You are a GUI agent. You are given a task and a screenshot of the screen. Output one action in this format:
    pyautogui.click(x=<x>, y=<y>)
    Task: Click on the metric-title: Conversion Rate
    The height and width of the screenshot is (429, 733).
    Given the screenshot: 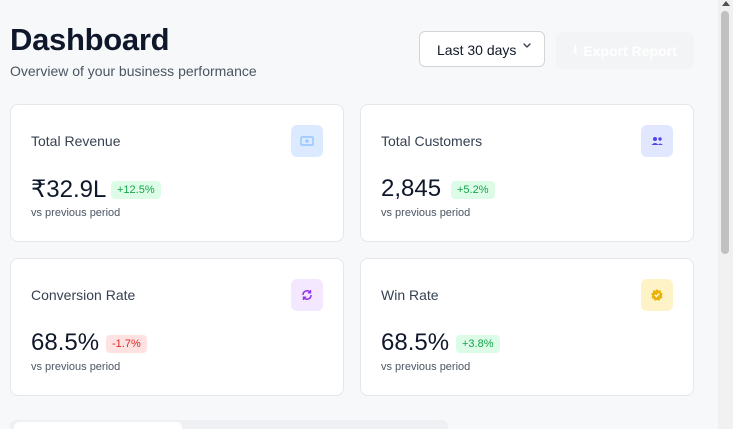 What is the action you would take?
    pyautogui.click(x=83, y=295)
    